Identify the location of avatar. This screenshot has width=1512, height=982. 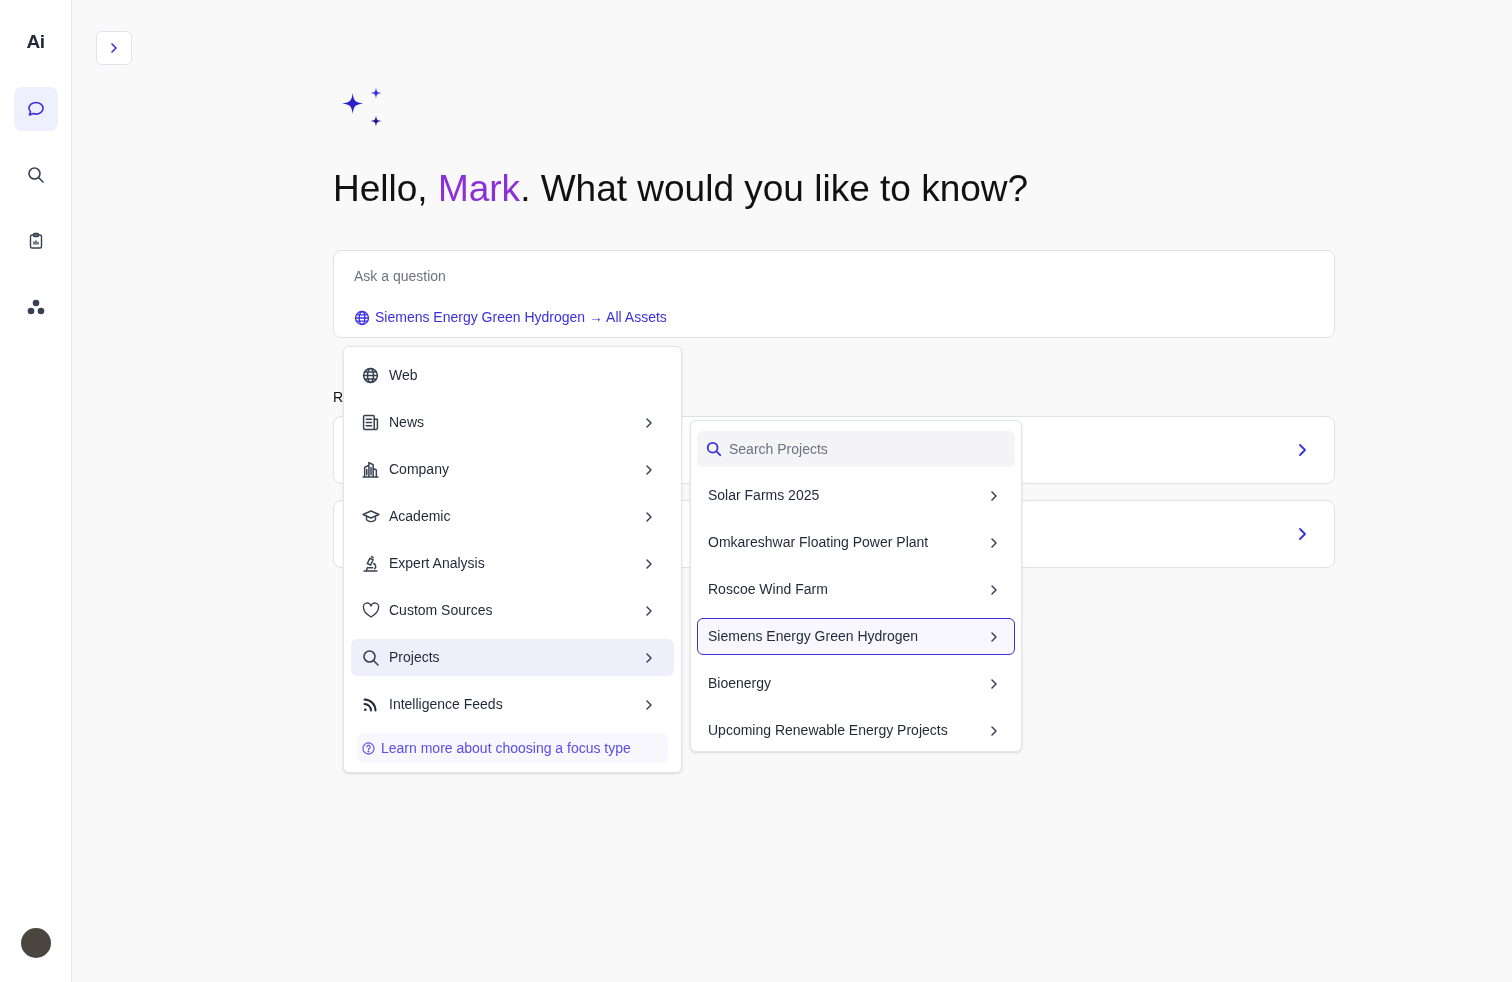
(35, 943).